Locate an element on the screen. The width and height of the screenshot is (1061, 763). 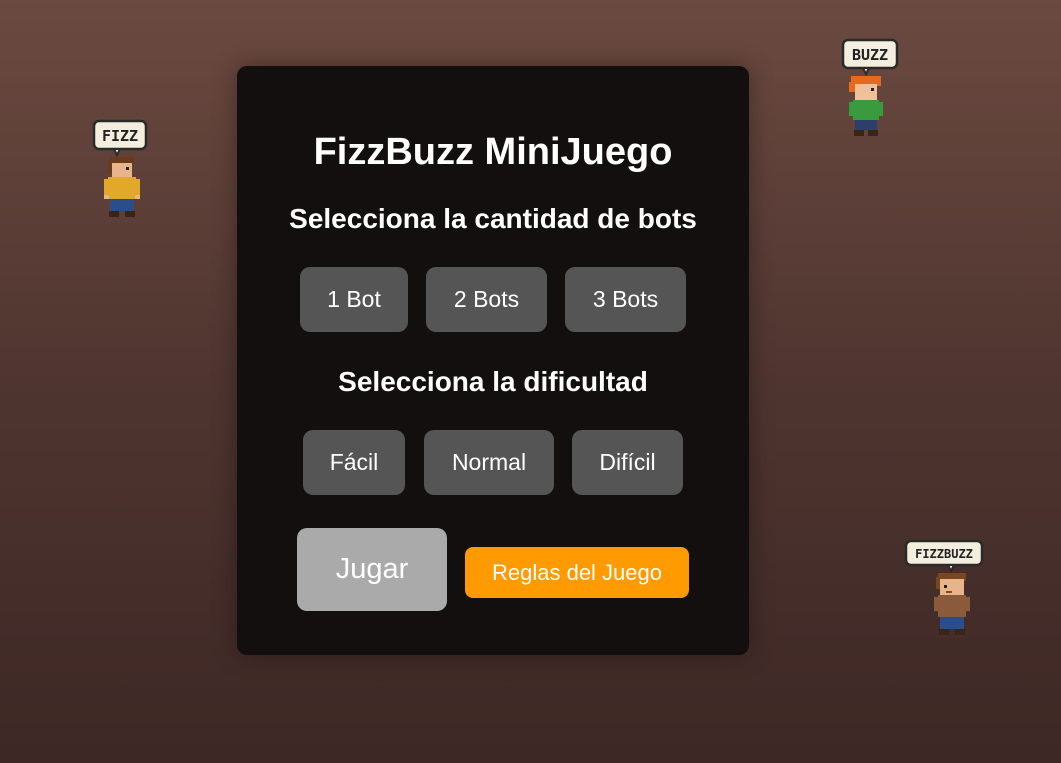
speech-bubble: BUZZ is located at coordinates (870, 57).